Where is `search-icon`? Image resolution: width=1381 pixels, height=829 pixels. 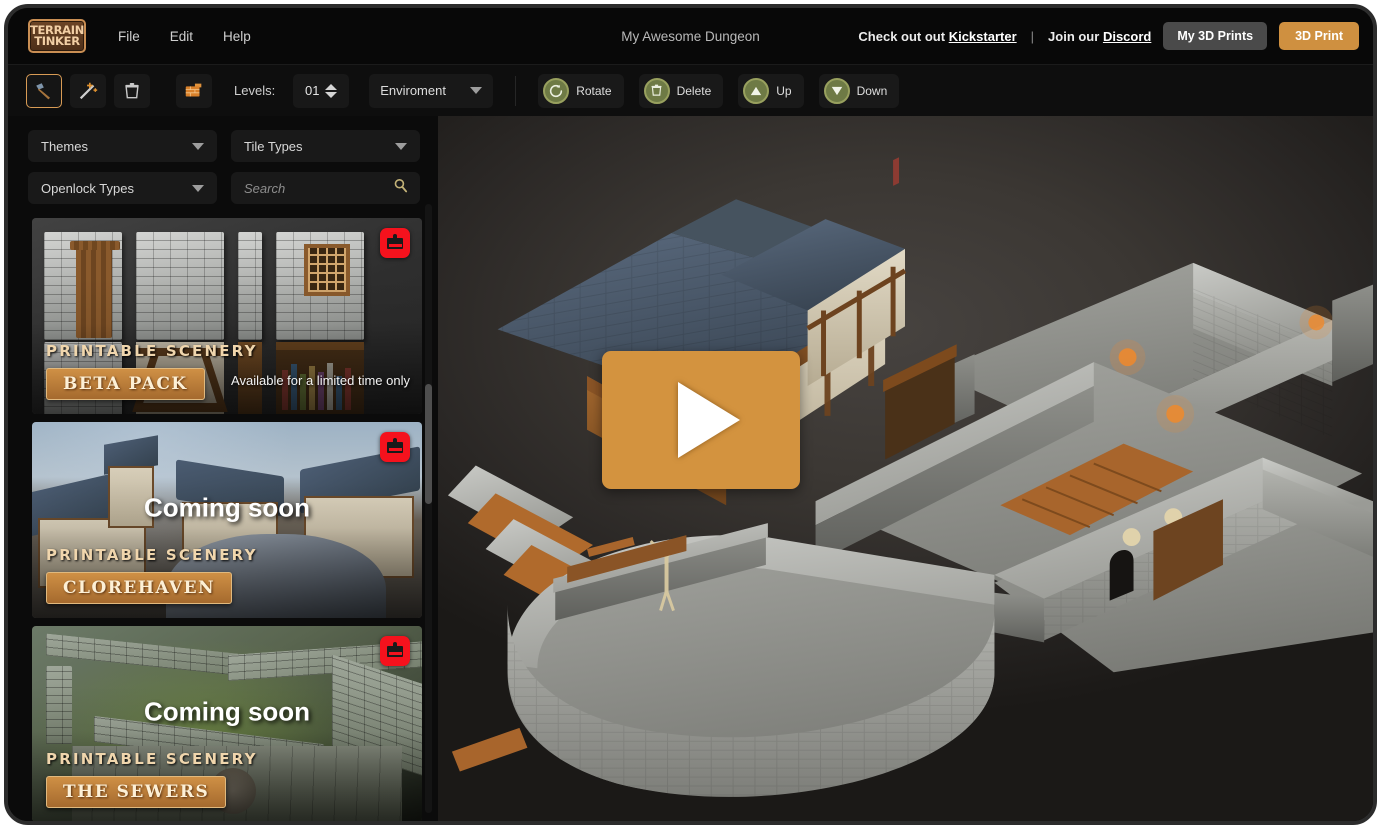
search-icon is located at coordinates (400, 188).